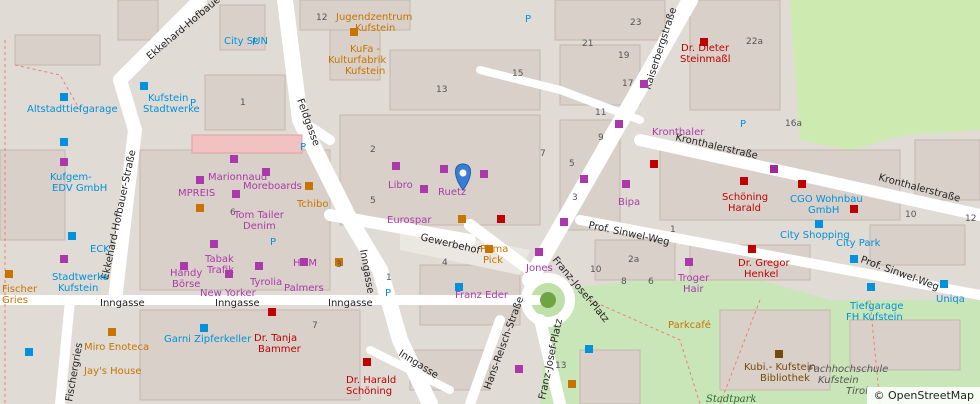 This screenshot has height=404, width=980. What do you see at coordinates (874, 317) in the screenshot?
I see `label-fh-kufstein: FH Kufstein` at bounding box center [874, 317].